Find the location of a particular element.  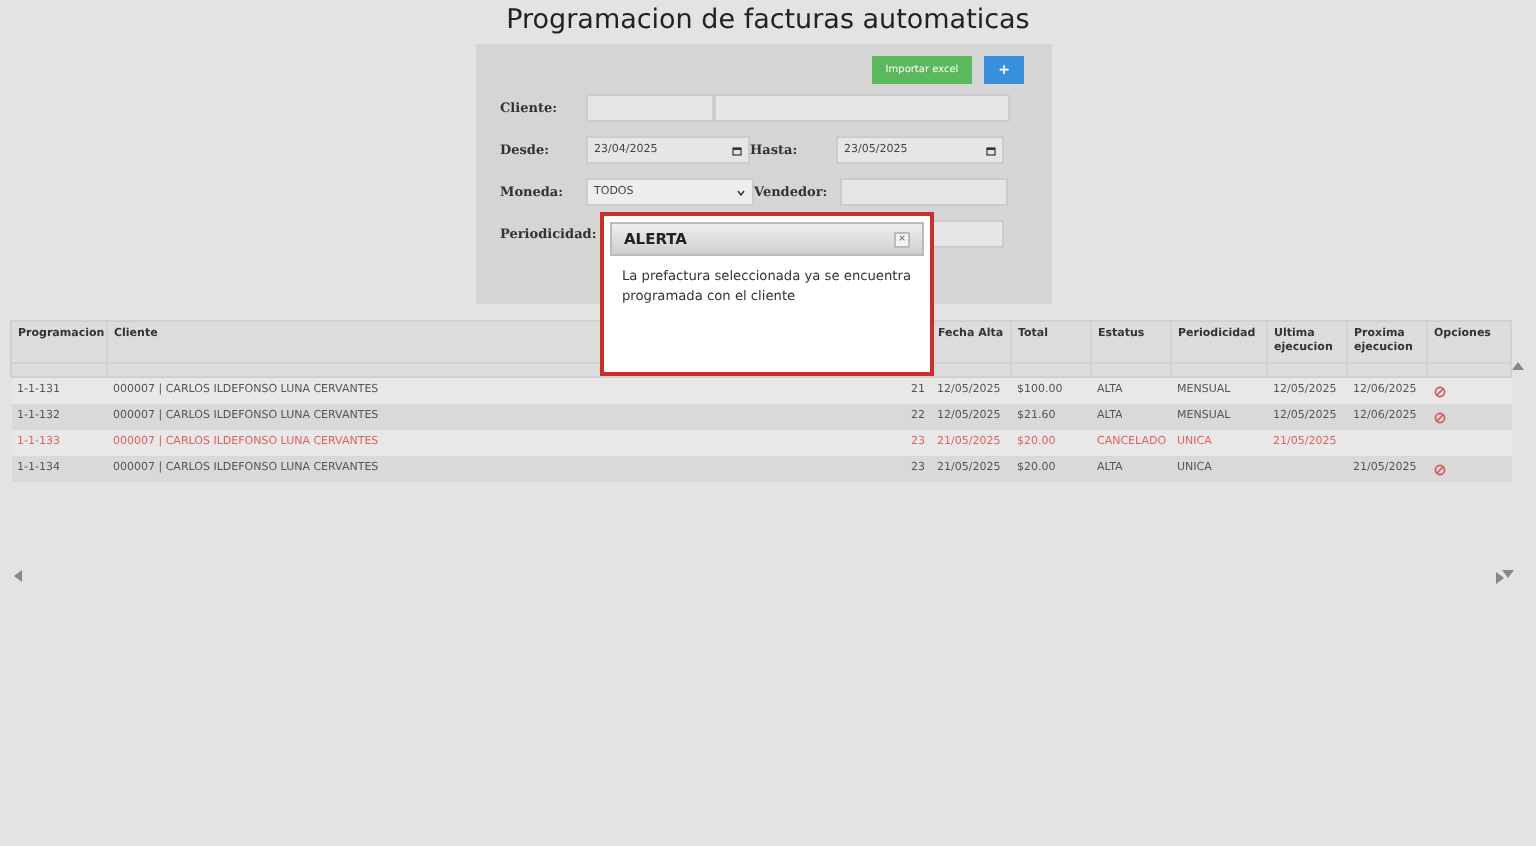

seller-field is located at coordinates (924, 192).